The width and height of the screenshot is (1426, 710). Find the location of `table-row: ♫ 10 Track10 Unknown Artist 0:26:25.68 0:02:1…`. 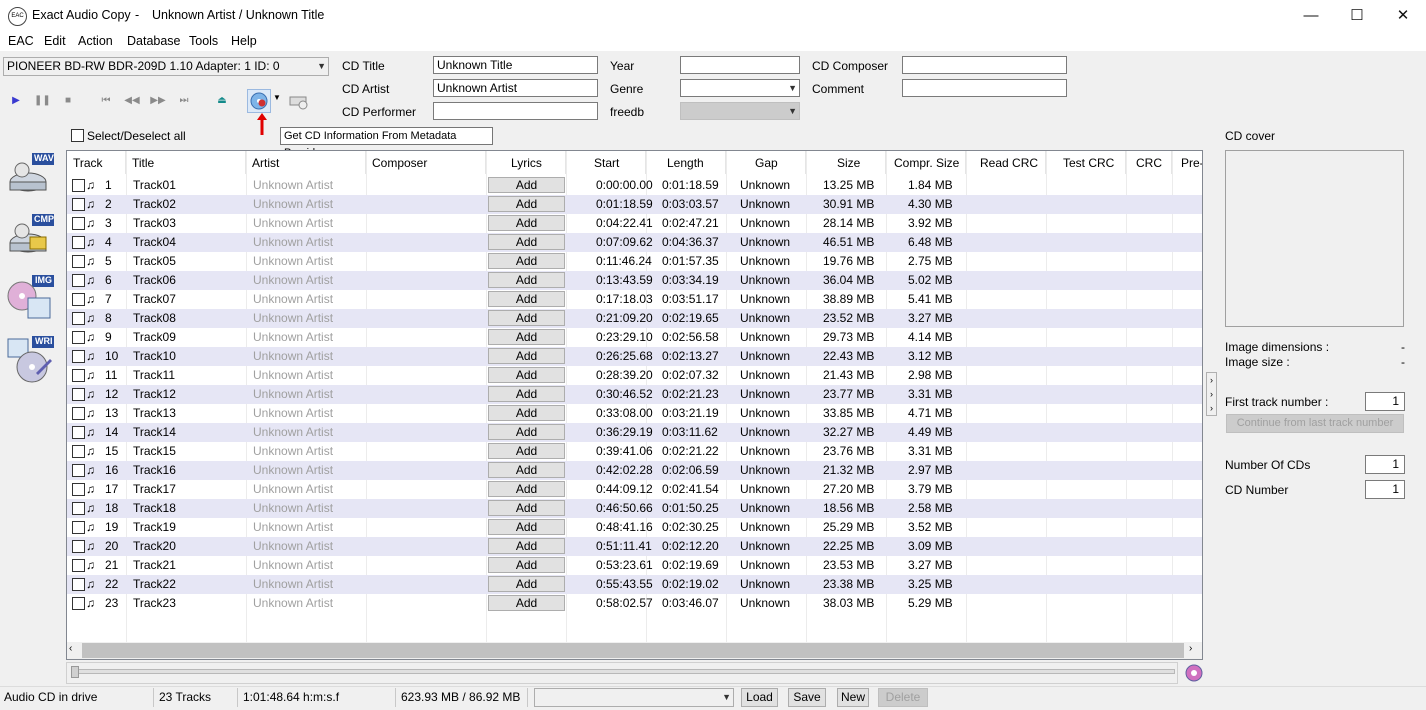

table-row: ♫ 10 Track10 Unknown Artist 0:26:25.68 0:02:1… is located at coordinates (634, 356).